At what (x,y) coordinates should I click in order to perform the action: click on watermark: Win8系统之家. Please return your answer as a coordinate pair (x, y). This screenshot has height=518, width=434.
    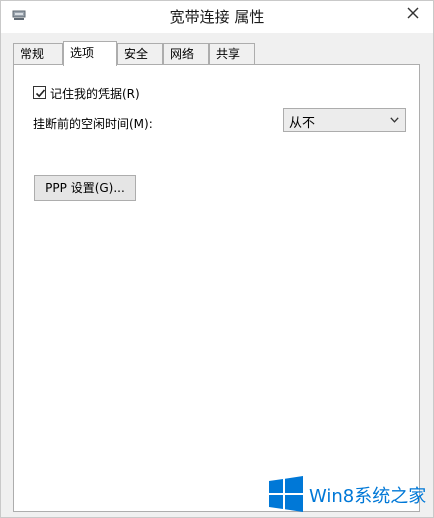
    Looking at the image, I should click on (348, 494).